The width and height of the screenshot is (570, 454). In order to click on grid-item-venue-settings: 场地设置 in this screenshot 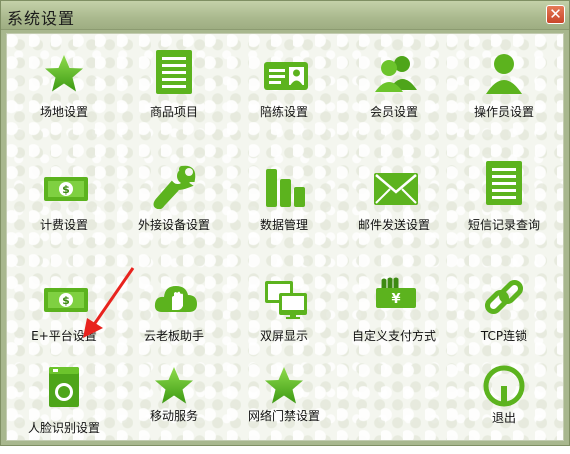, I will do `click(64, 92)`.